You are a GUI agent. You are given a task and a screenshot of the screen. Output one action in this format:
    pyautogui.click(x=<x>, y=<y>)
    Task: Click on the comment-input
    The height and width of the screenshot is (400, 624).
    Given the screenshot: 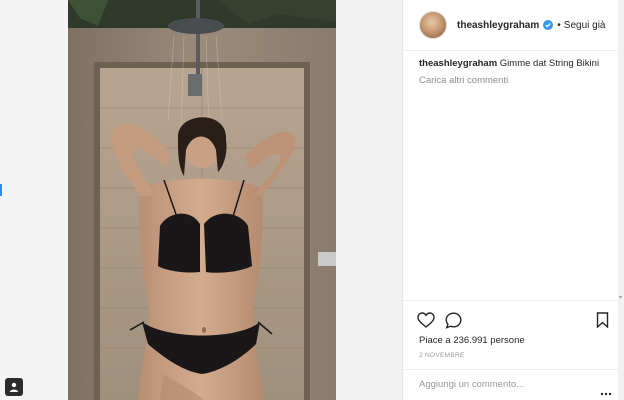 What is the action you would take?
    pyautogui.click(x=504, y=384)
    